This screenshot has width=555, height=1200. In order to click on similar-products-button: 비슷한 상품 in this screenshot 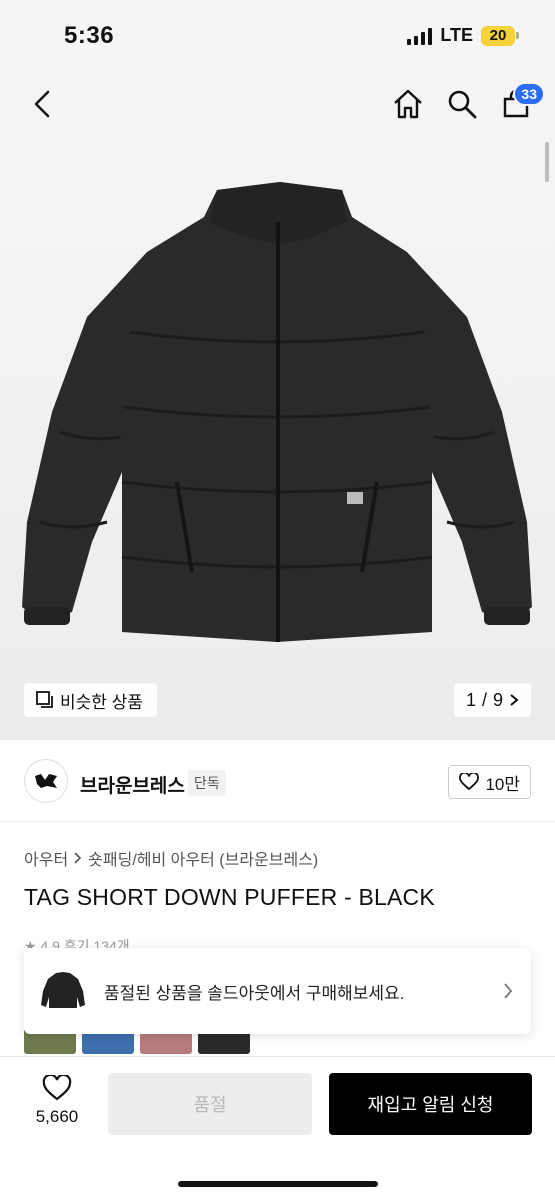, I will do `click(90, 700)`.